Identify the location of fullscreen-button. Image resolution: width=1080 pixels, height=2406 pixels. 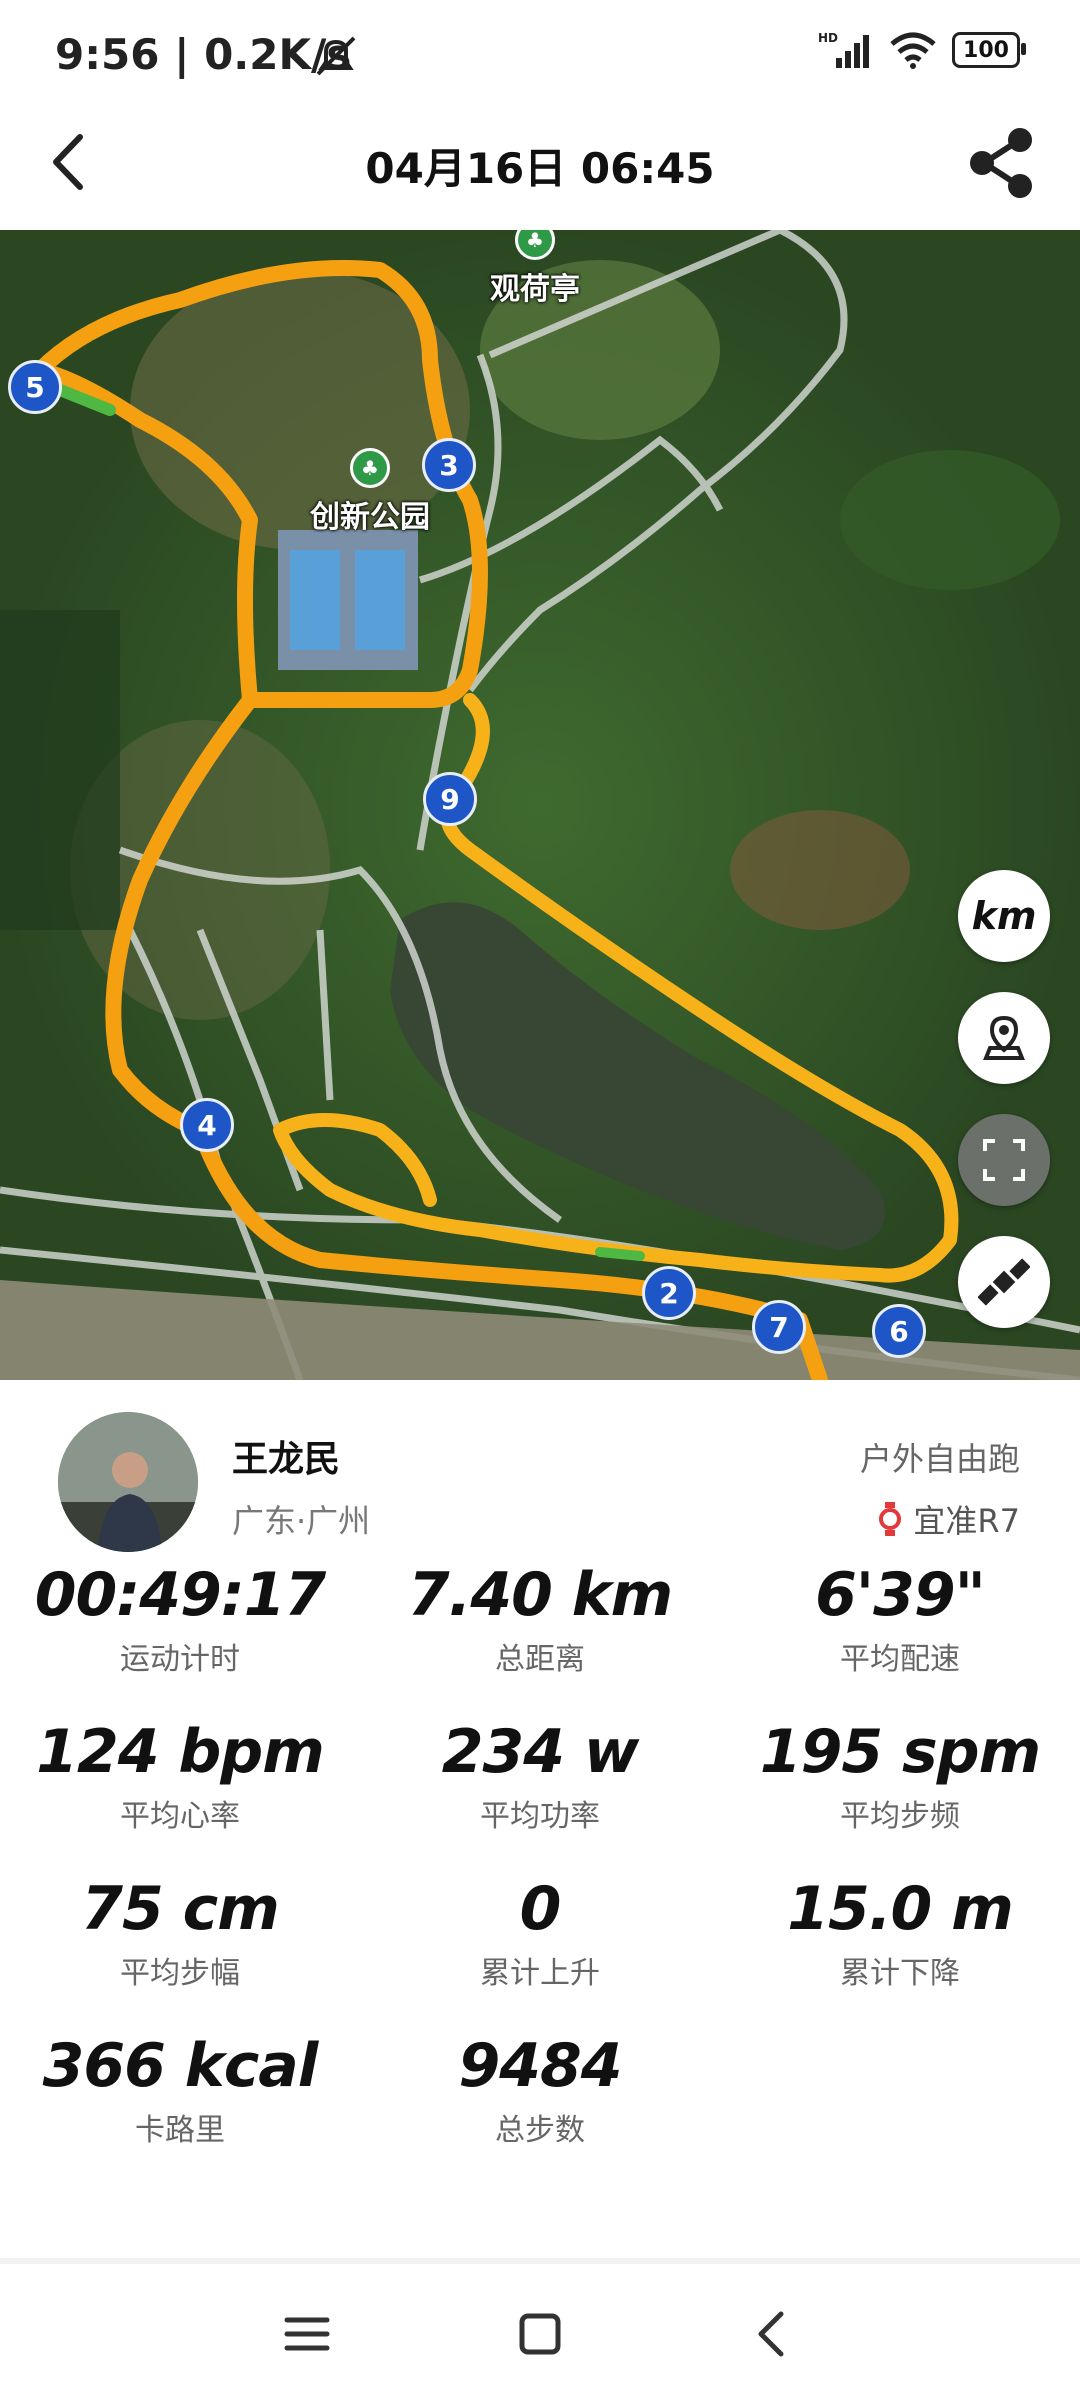
(1004, 1160).